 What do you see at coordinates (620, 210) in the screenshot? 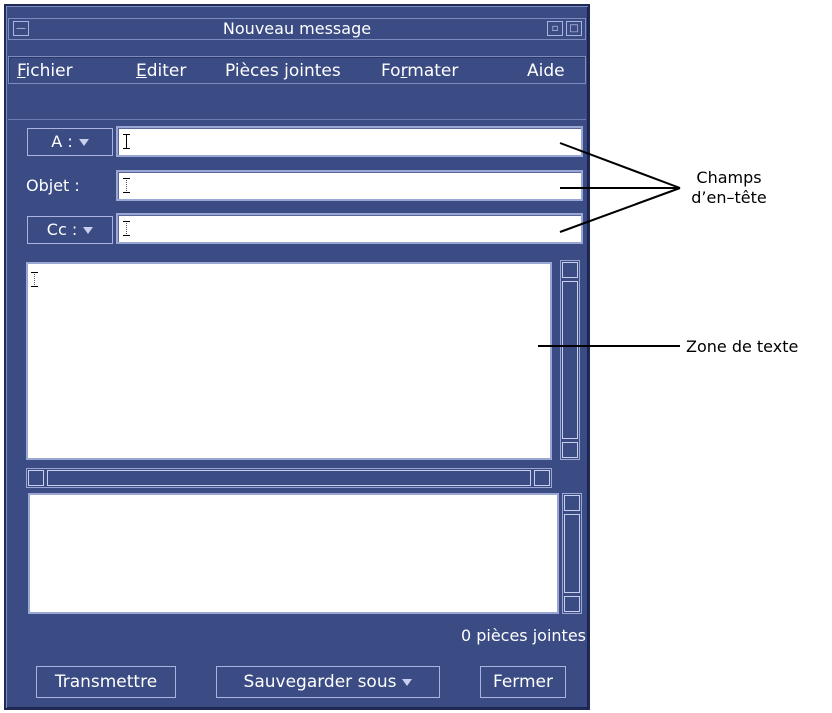
I see `callout-line-cc` at bounding box center [620, 210].